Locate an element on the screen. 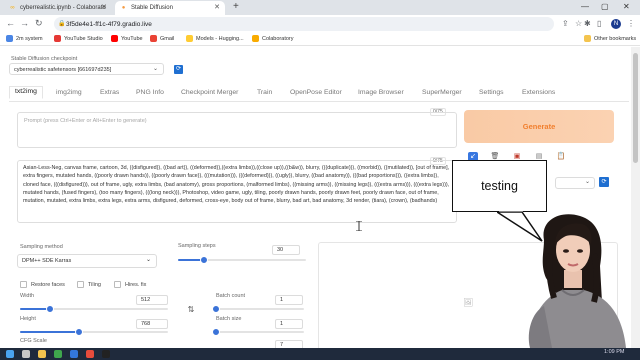 This screenshot has height=360, width=640. tab-image-browser: Image Browser is located at coordinates (381, 92).